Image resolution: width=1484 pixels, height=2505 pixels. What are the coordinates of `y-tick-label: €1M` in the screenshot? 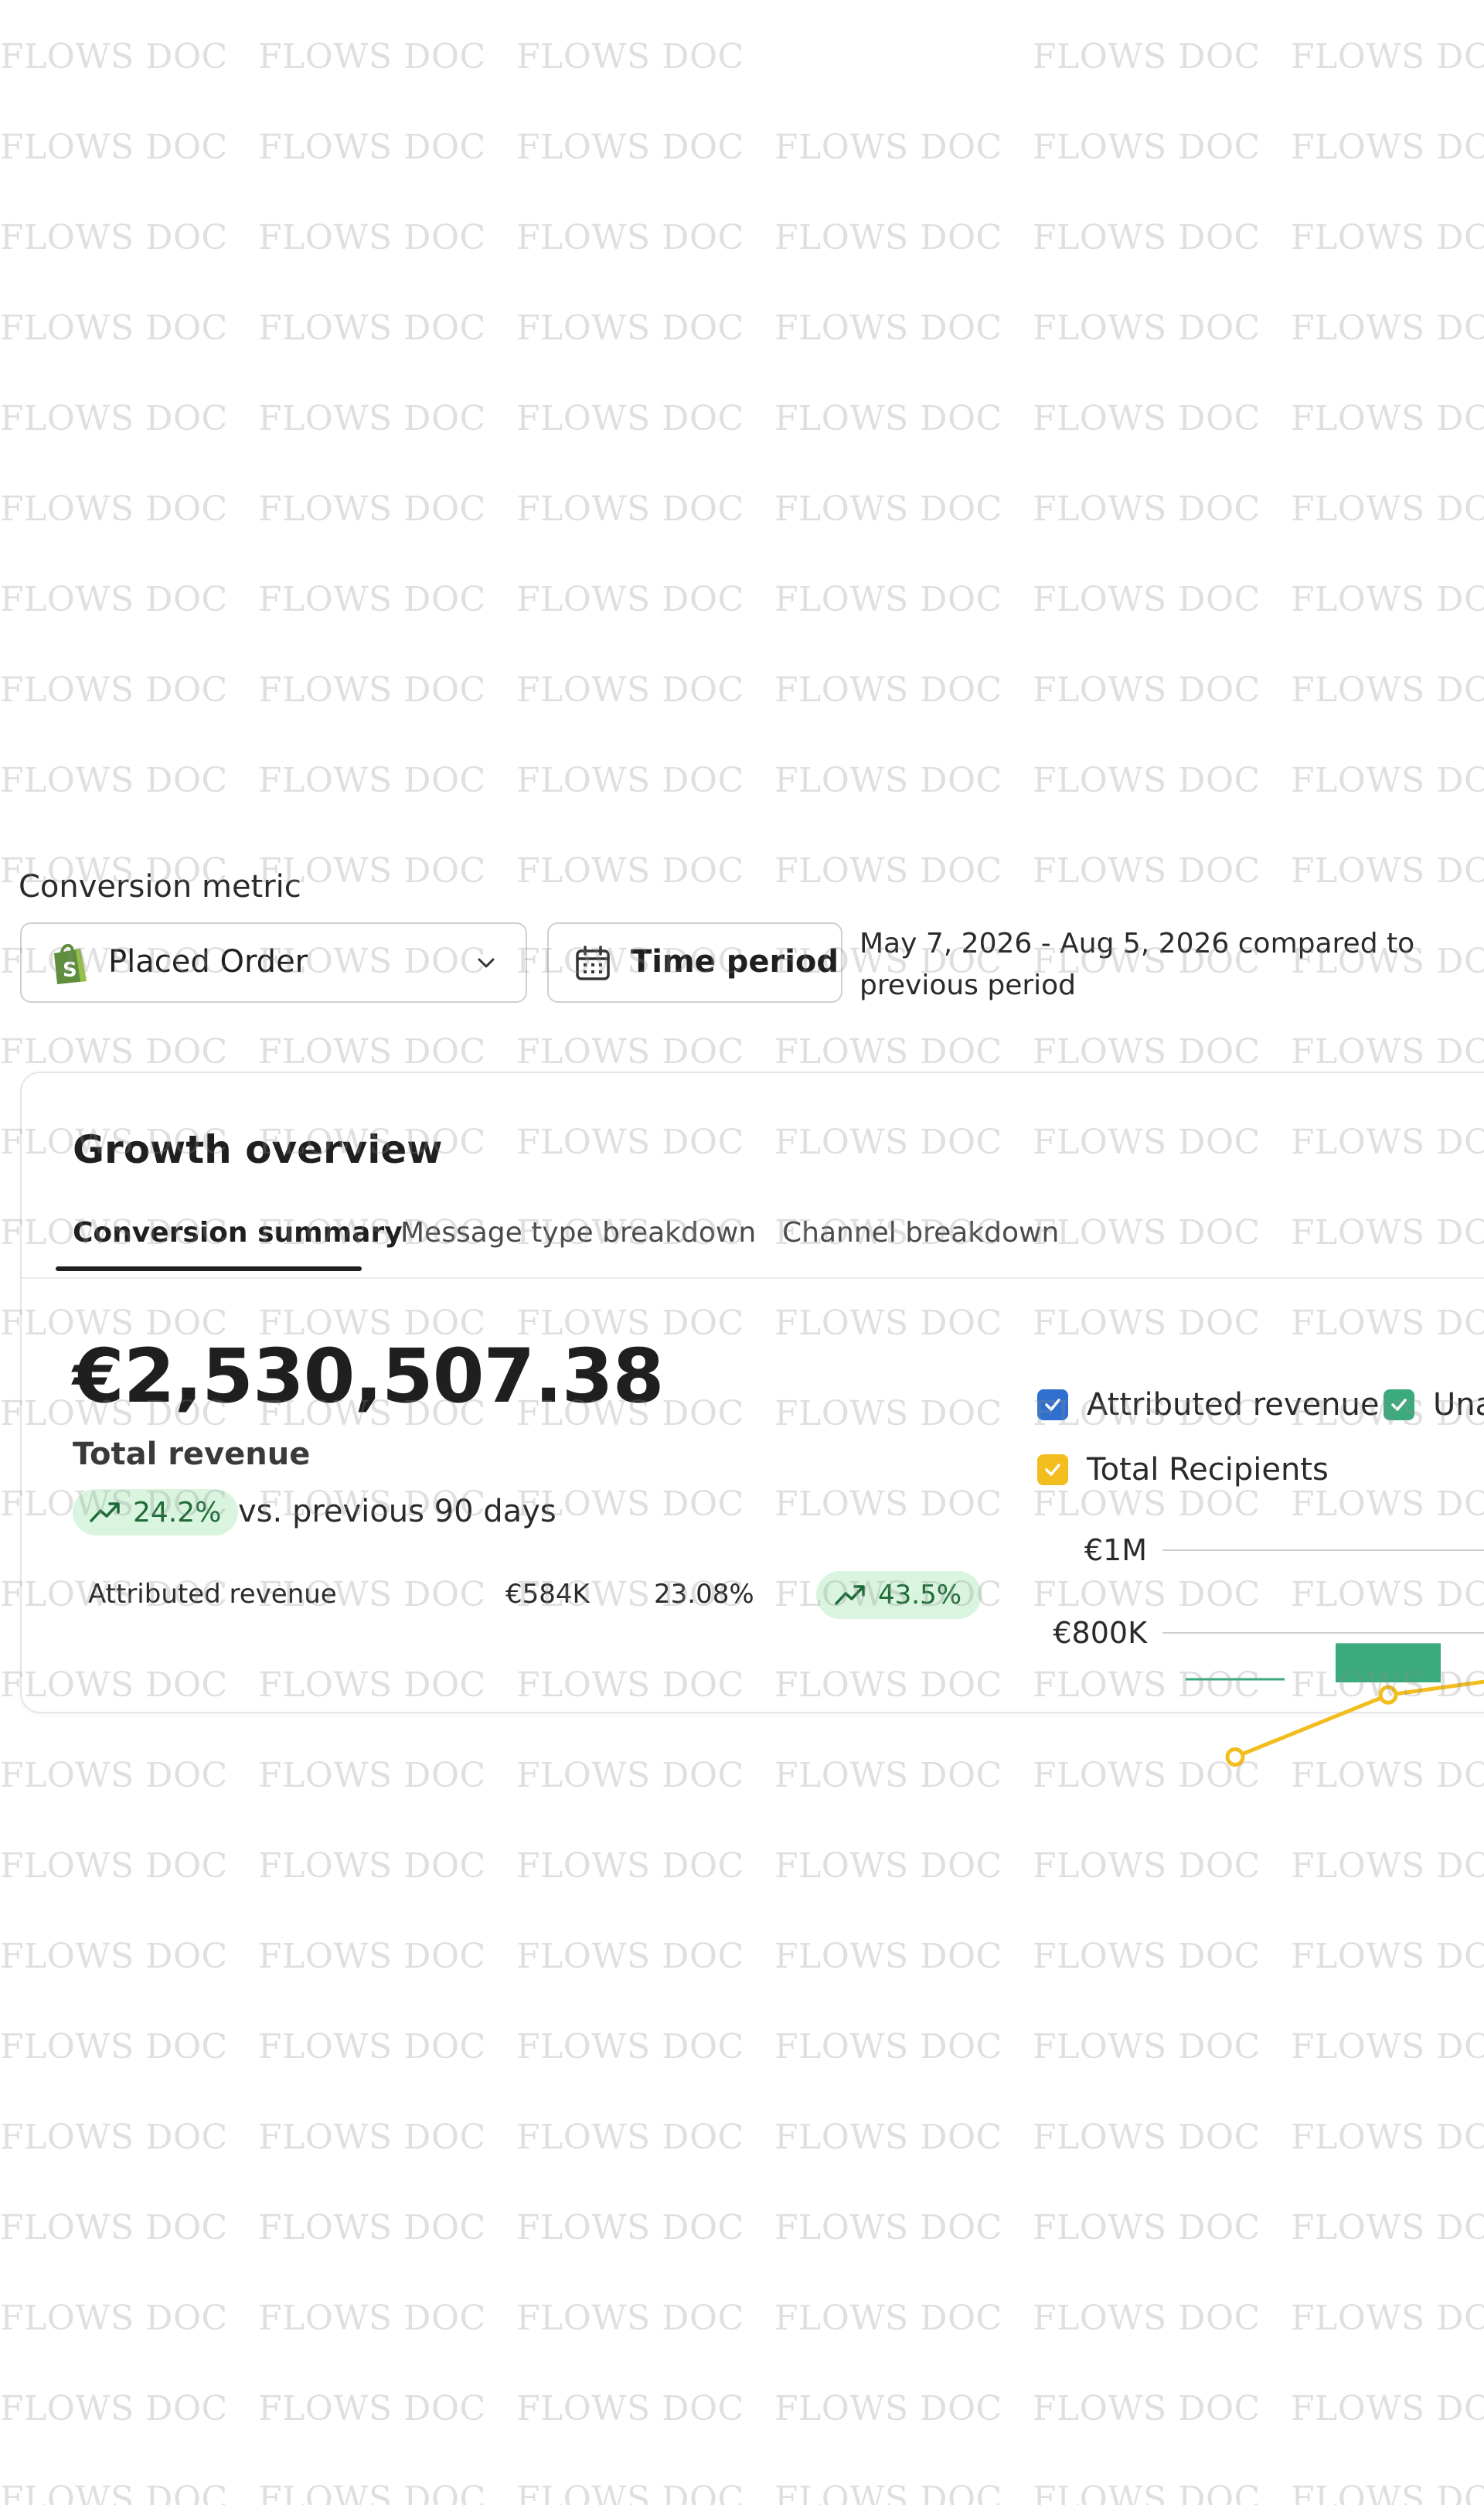 It's located at (1115, 1550).